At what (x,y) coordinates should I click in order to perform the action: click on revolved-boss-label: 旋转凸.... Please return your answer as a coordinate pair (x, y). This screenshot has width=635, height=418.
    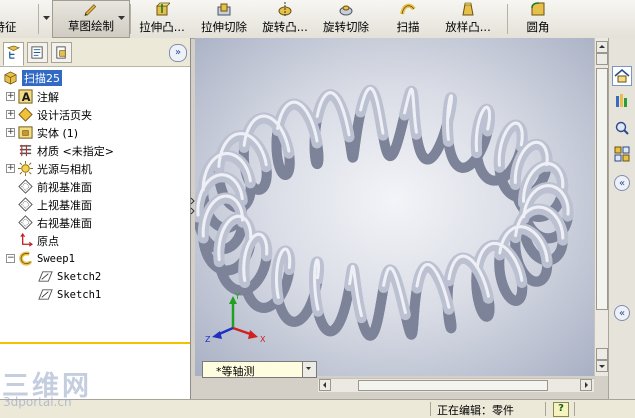
    Looking at the image, I should click on (284, 27).